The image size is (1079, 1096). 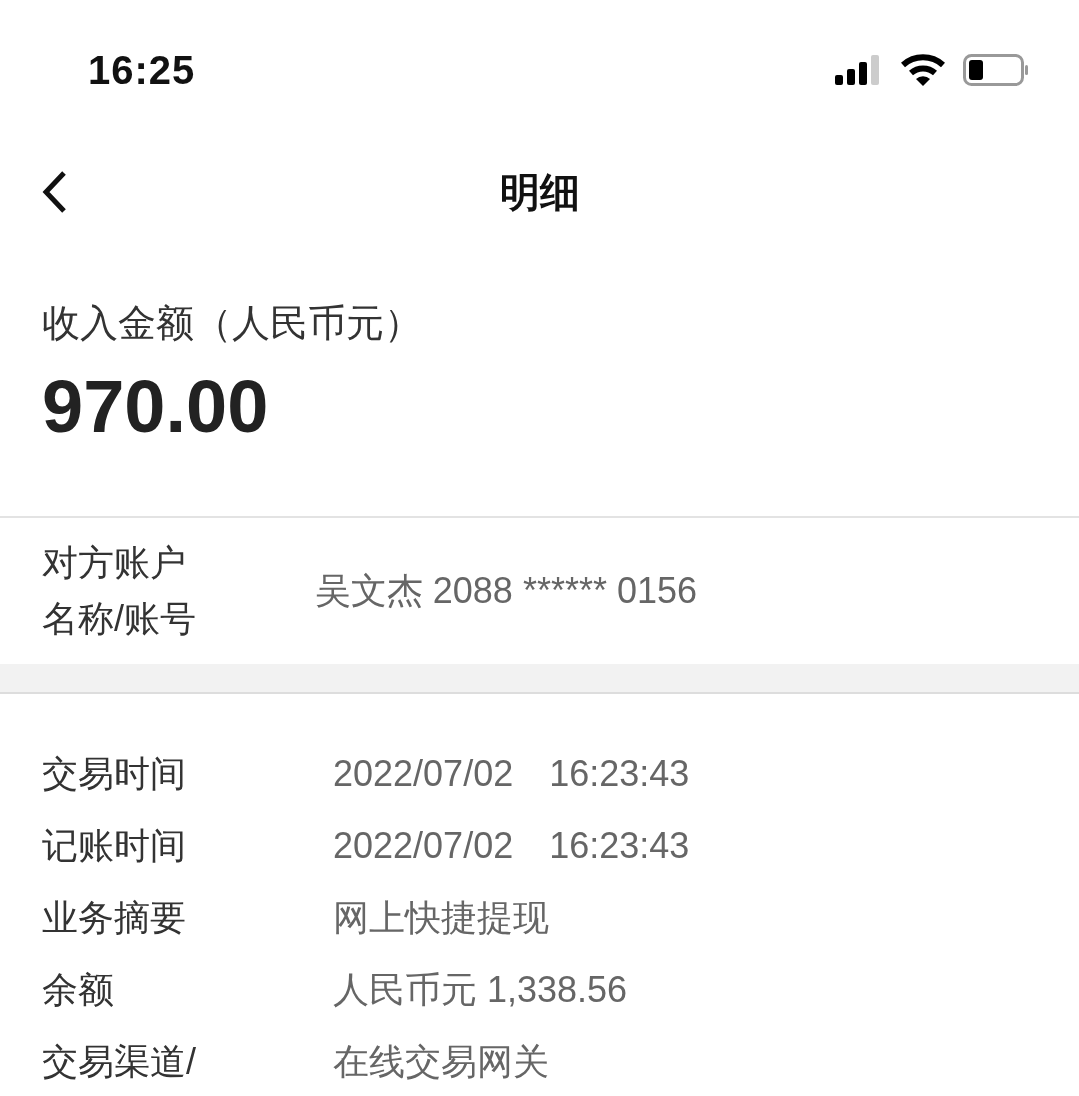 What do you see at coordinates (142, 70) in the screenshot?
I see `clock-time: 16:25` at bounding box center [142, 70].